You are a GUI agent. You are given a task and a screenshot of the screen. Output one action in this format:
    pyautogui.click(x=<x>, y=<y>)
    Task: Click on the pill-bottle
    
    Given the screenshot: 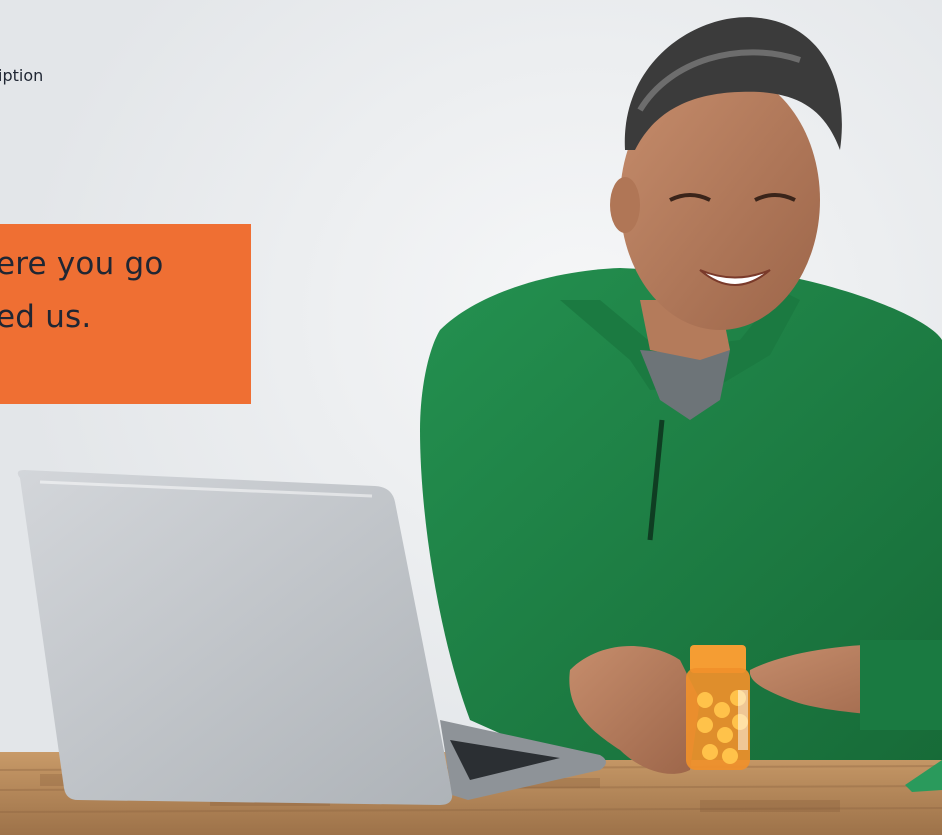 What is the action you would take?
    pyautogui.click(x=718, y=707)
    